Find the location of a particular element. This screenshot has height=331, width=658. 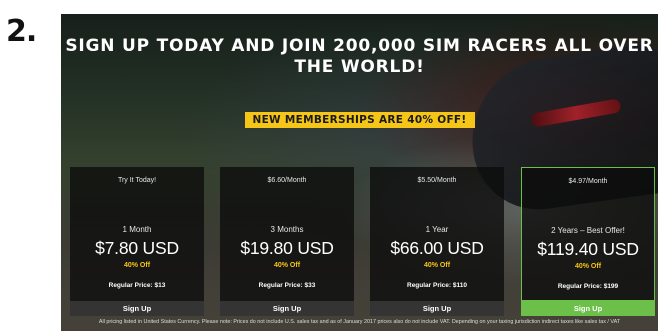

plan-term: 1 Year is located at coordinates (437, 229).